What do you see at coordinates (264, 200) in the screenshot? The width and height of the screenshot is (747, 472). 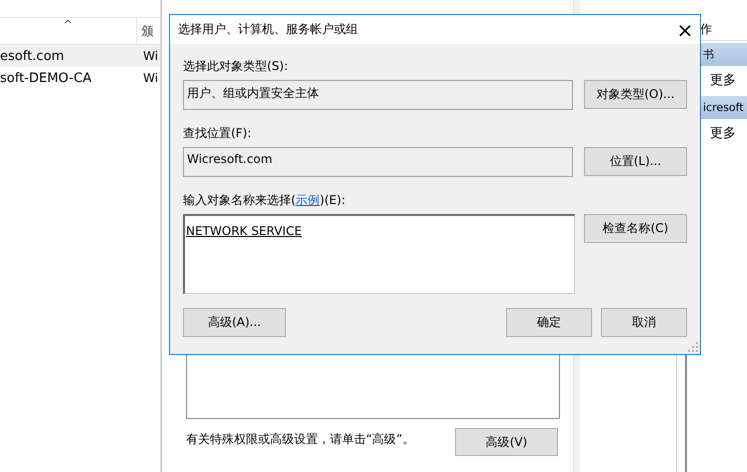 I see `field-label: 输入对象名称来选择(示例)(E):` at bounding box center [264, 200].